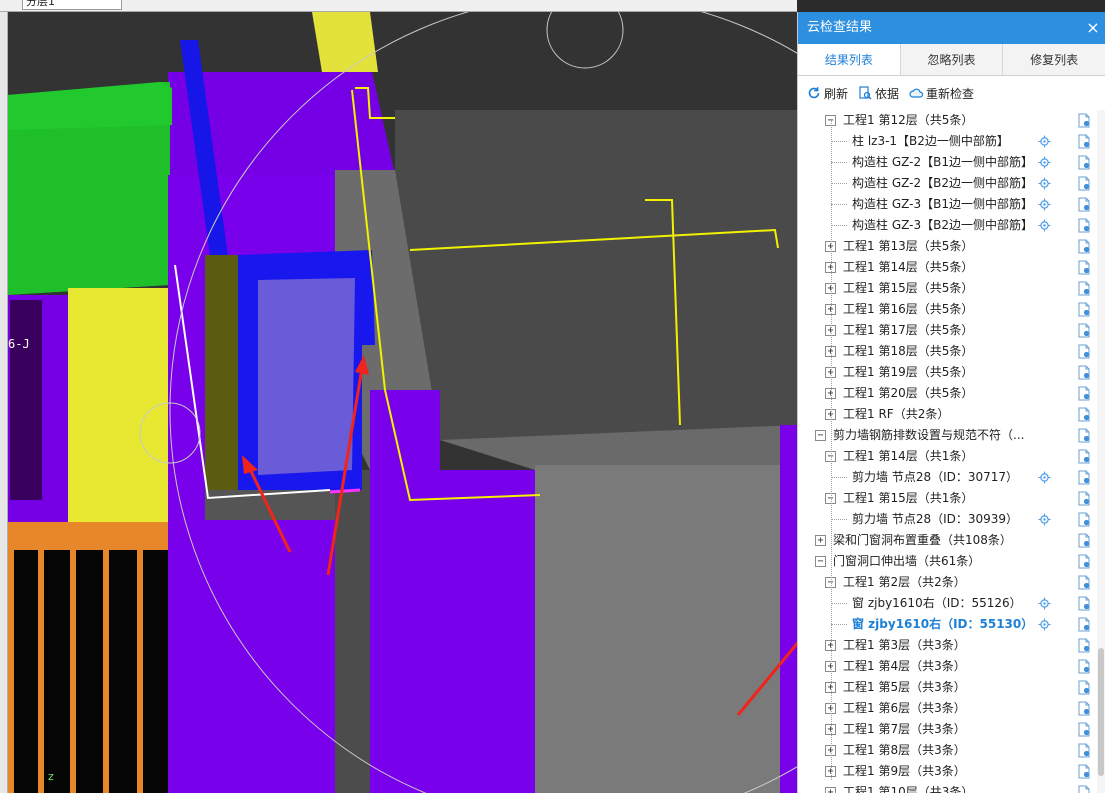 The width and height of the screenshot is (1105, 793). Describe the element at coordinates (951, 141) in the screenshot. I see `tree-row: 柱 lz3-1【B2边一侧中部筋】` at that location.